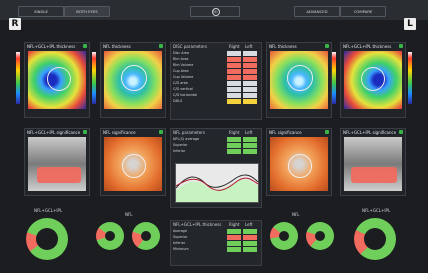  What do you see at coordinates (119, 132) in the screenshot?
I see `panel-title: NFL significance` at bounding box center [119, 132].